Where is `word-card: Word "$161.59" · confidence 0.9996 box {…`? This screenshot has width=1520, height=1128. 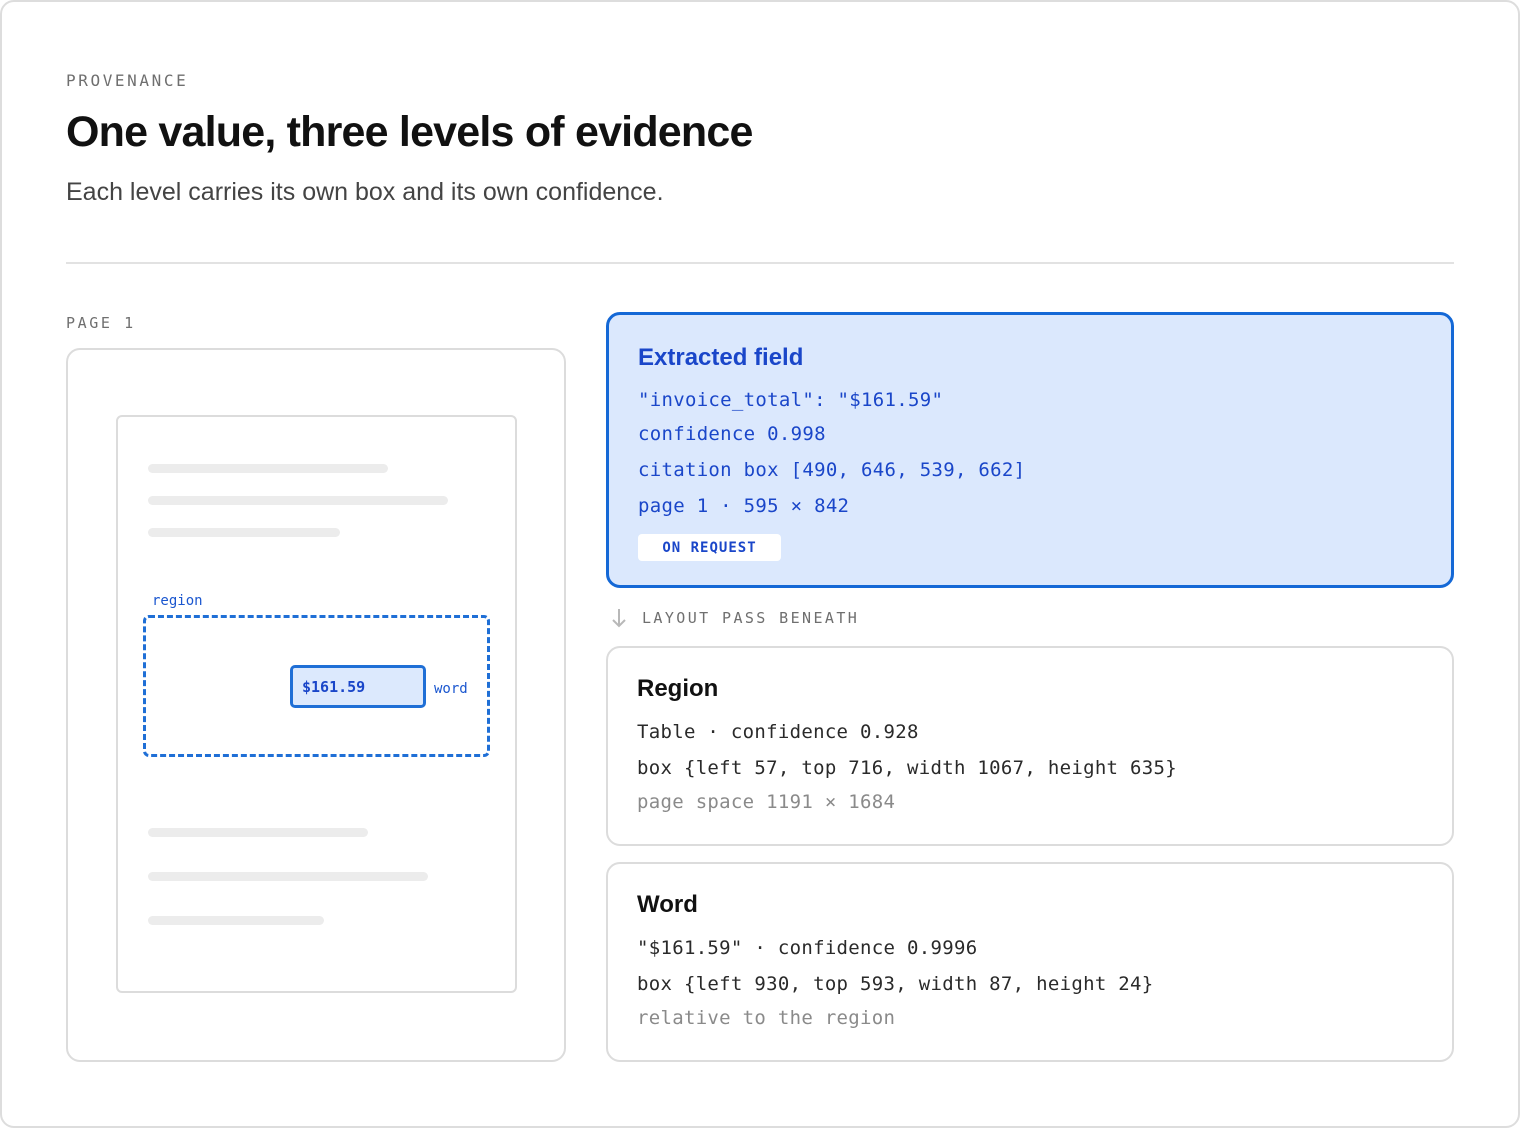 word-card: Word "$161.59" · confidence 0.9996 box {… is located at coordinates (1030, 962).